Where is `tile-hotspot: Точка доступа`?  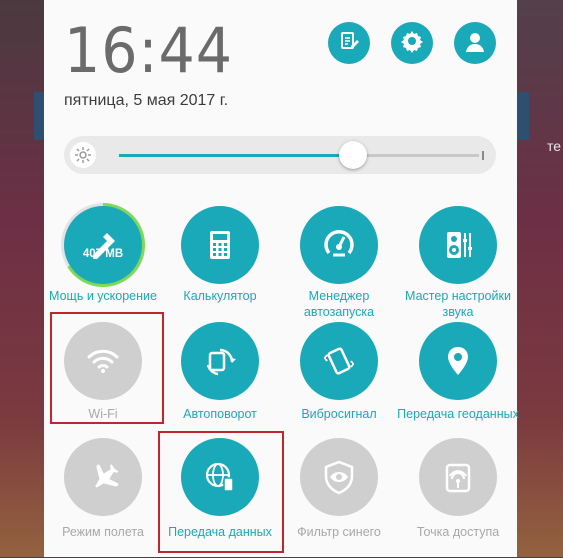 tile-hotspot: Точка доступа is located at coordinates (458, 498).